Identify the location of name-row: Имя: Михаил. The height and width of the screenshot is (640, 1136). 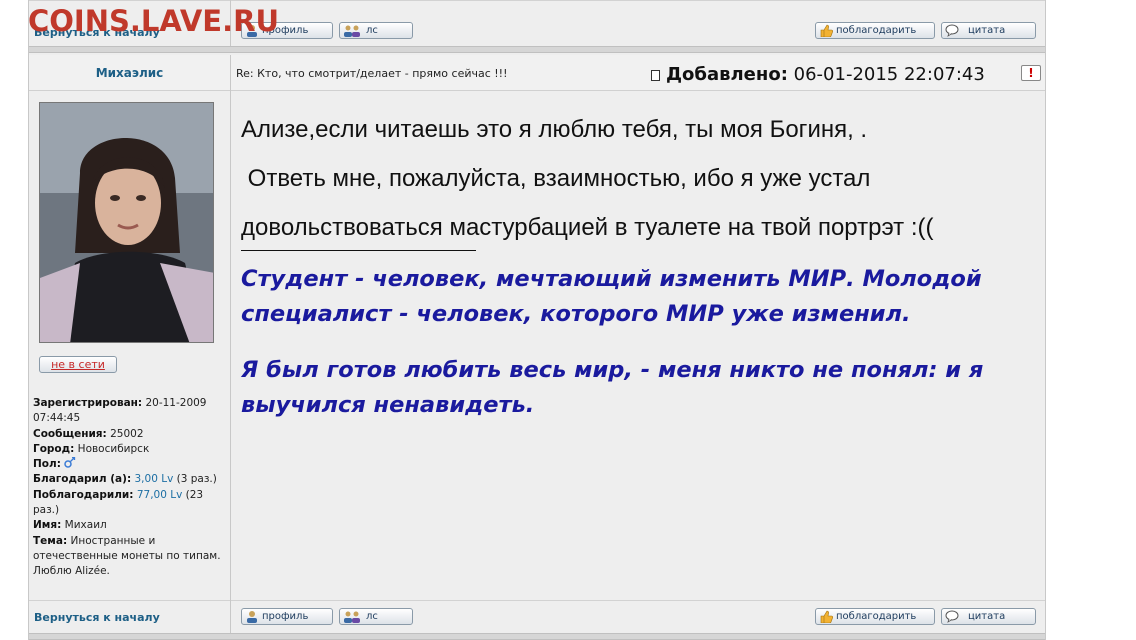
(130, 525).